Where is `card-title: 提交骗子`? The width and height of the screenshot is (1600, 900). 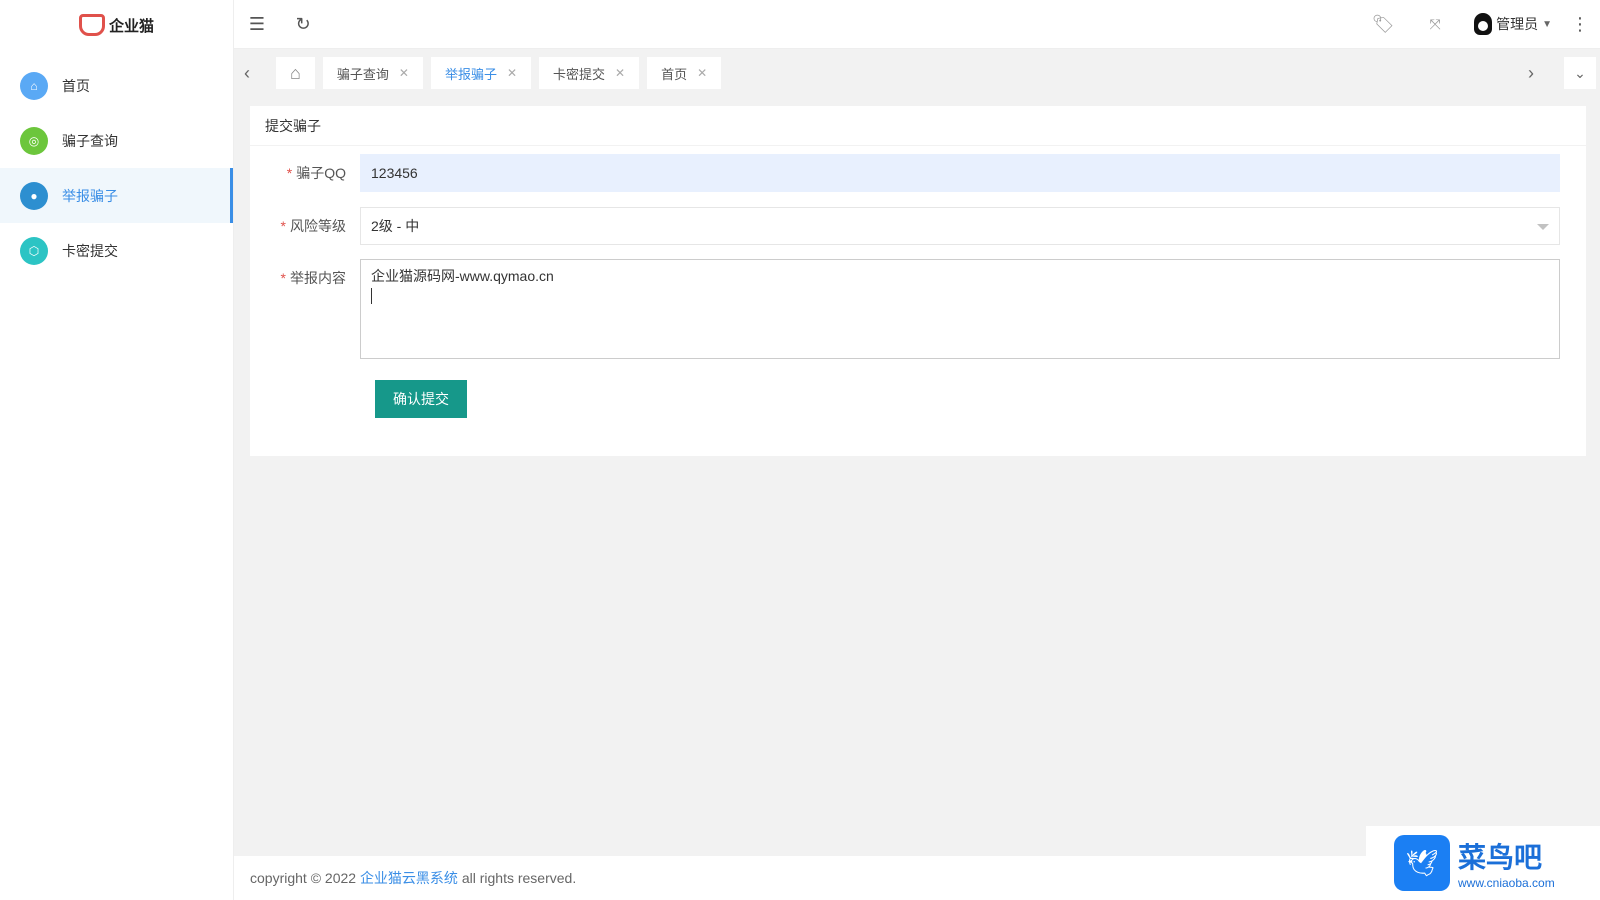 card-title: 提交骗子 is located at coordinates (918, 126).